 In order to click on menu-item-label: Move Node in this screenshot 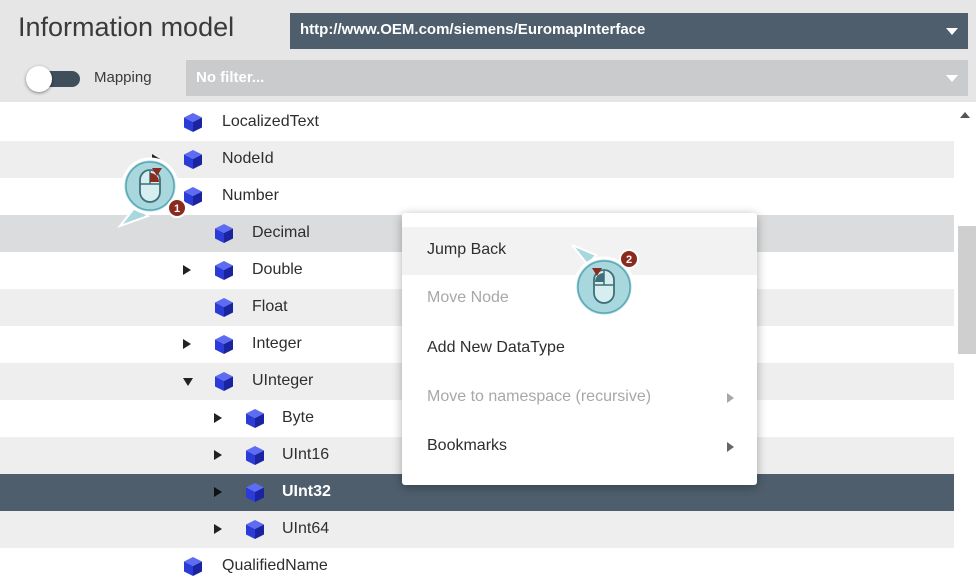, I will do `click(468, 297)`.